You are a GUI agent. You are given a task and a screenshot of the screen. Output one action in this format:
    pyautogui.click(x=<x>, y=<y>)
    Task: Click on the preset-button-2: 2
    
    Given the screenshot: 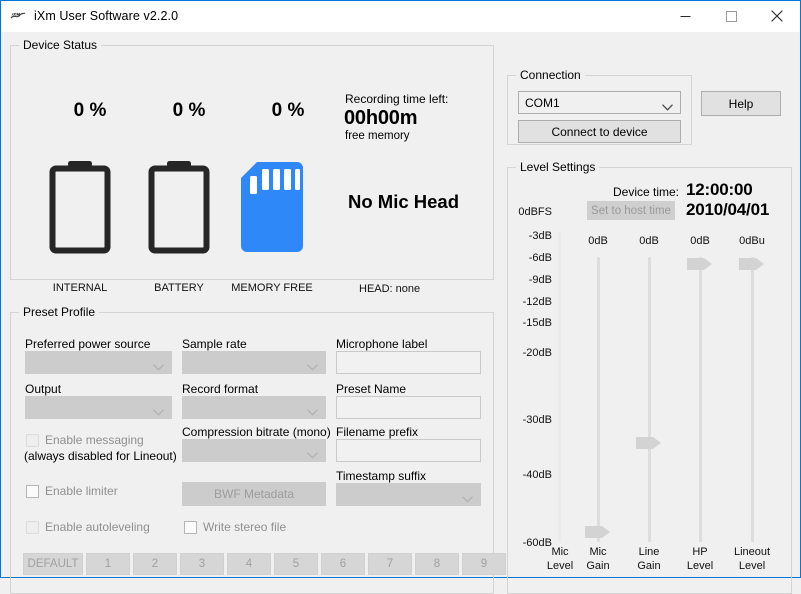 What is the action you would take?
    pyautogui.click(x=155, y=564)
    